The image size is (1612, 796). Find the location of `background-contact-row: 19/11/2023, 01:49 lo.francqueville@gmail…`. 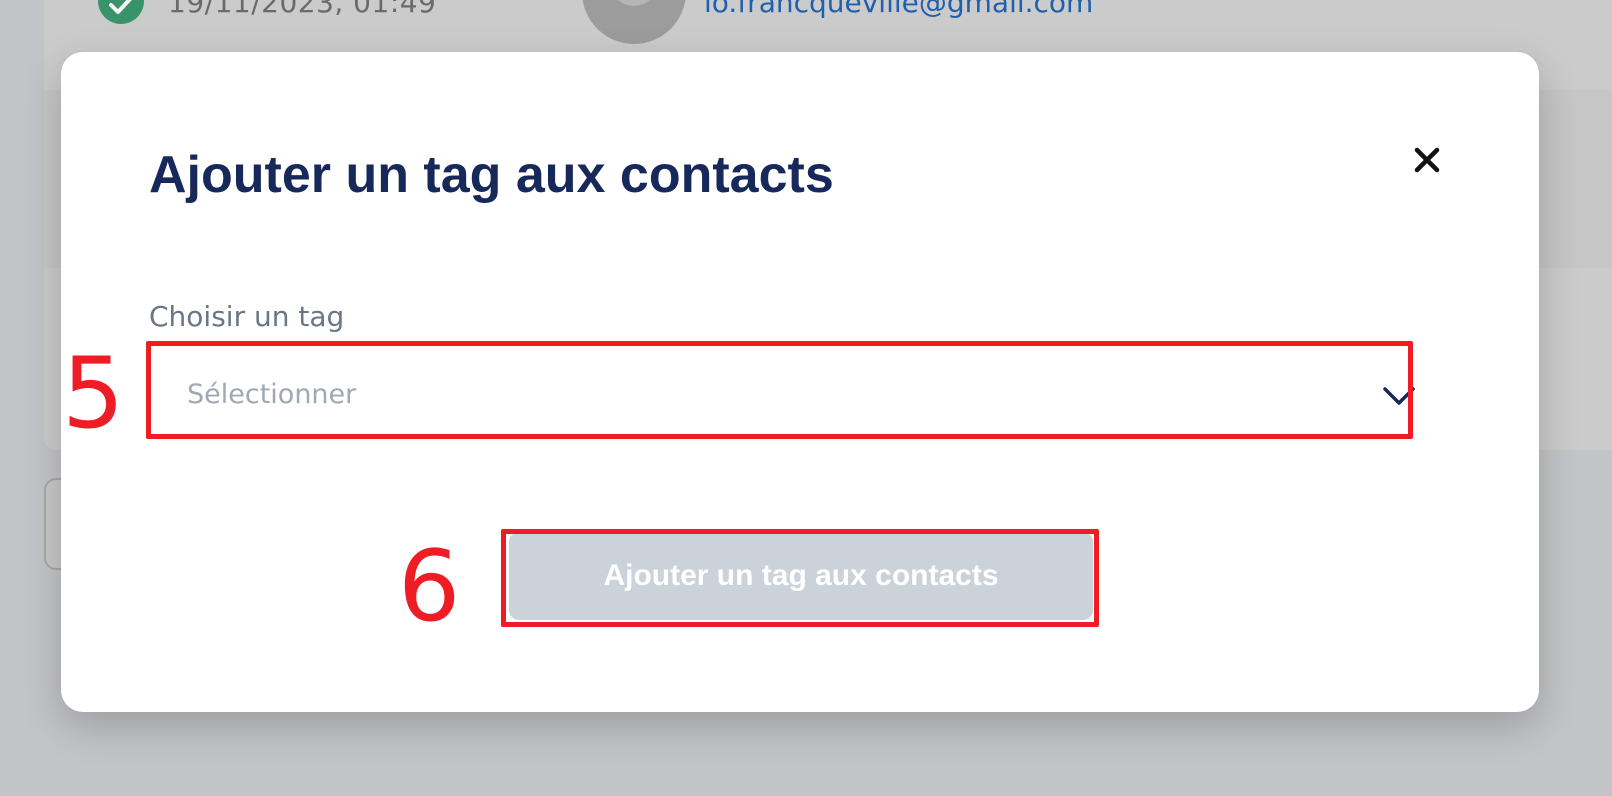

background-contact-row: 19/11/2023, 01:49 lo.francqueville@gmail… is located at coordinates (806, 25).